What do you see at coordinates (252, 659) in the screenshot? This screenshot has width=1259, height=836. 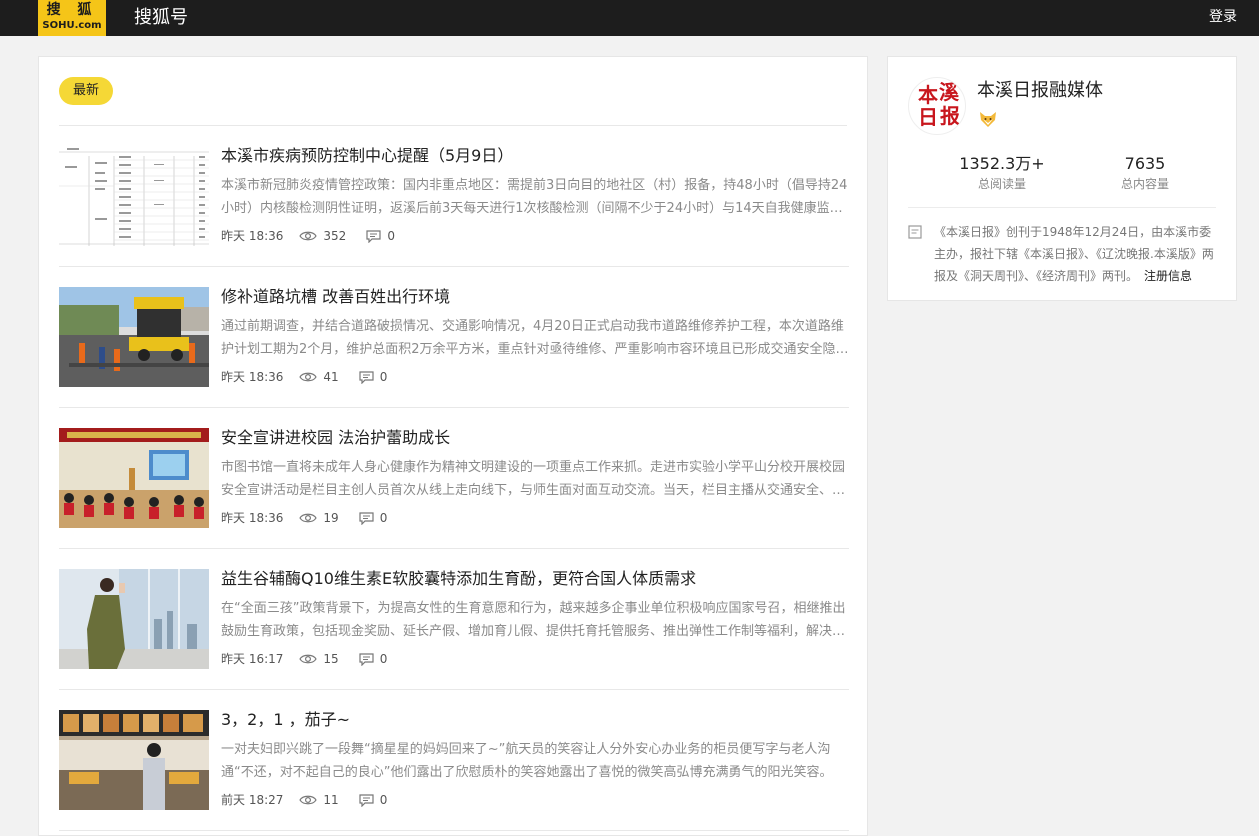 I see `article-time: 昨天 16:17` at bounding box center [252, 659].